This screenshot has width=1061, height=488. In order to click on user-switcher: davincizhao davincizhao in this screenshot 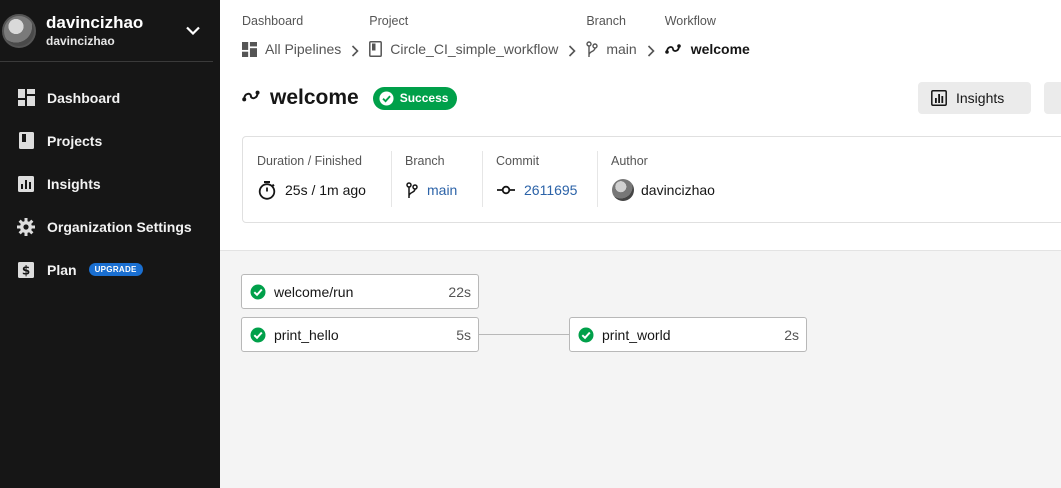, I will do `click(106, 31)`.